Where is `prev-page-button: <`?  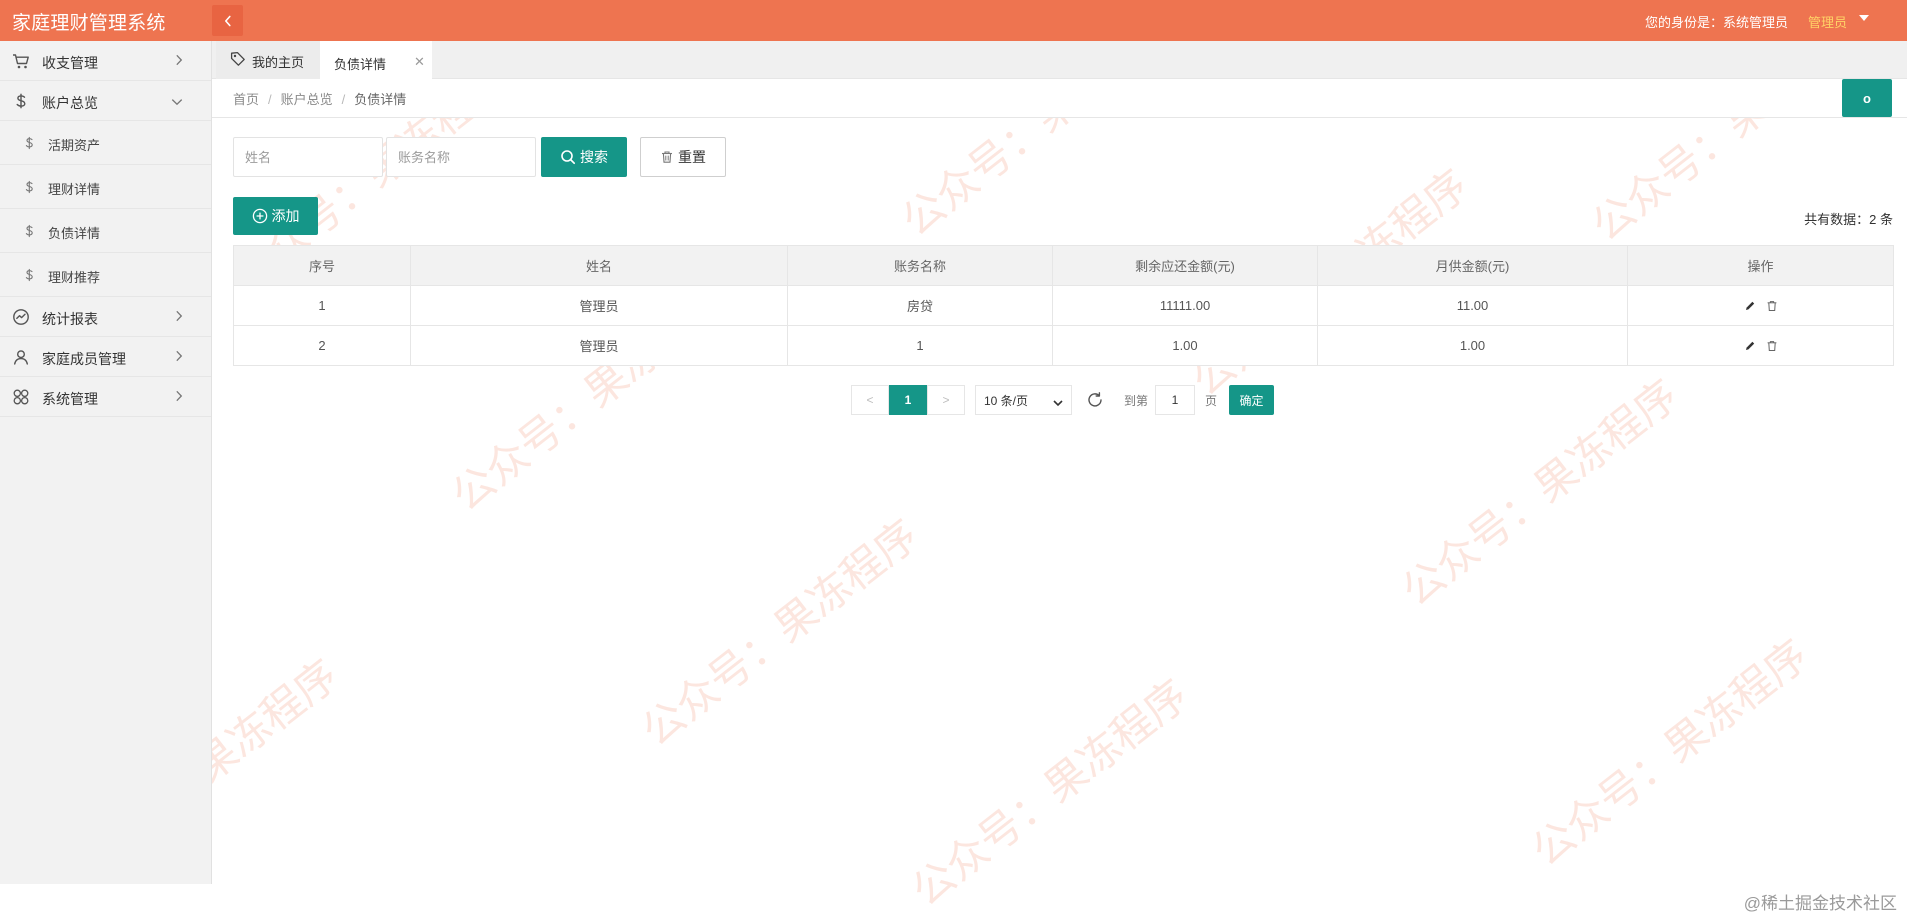
prev-page-button: < is located at coordinates (870, 400).